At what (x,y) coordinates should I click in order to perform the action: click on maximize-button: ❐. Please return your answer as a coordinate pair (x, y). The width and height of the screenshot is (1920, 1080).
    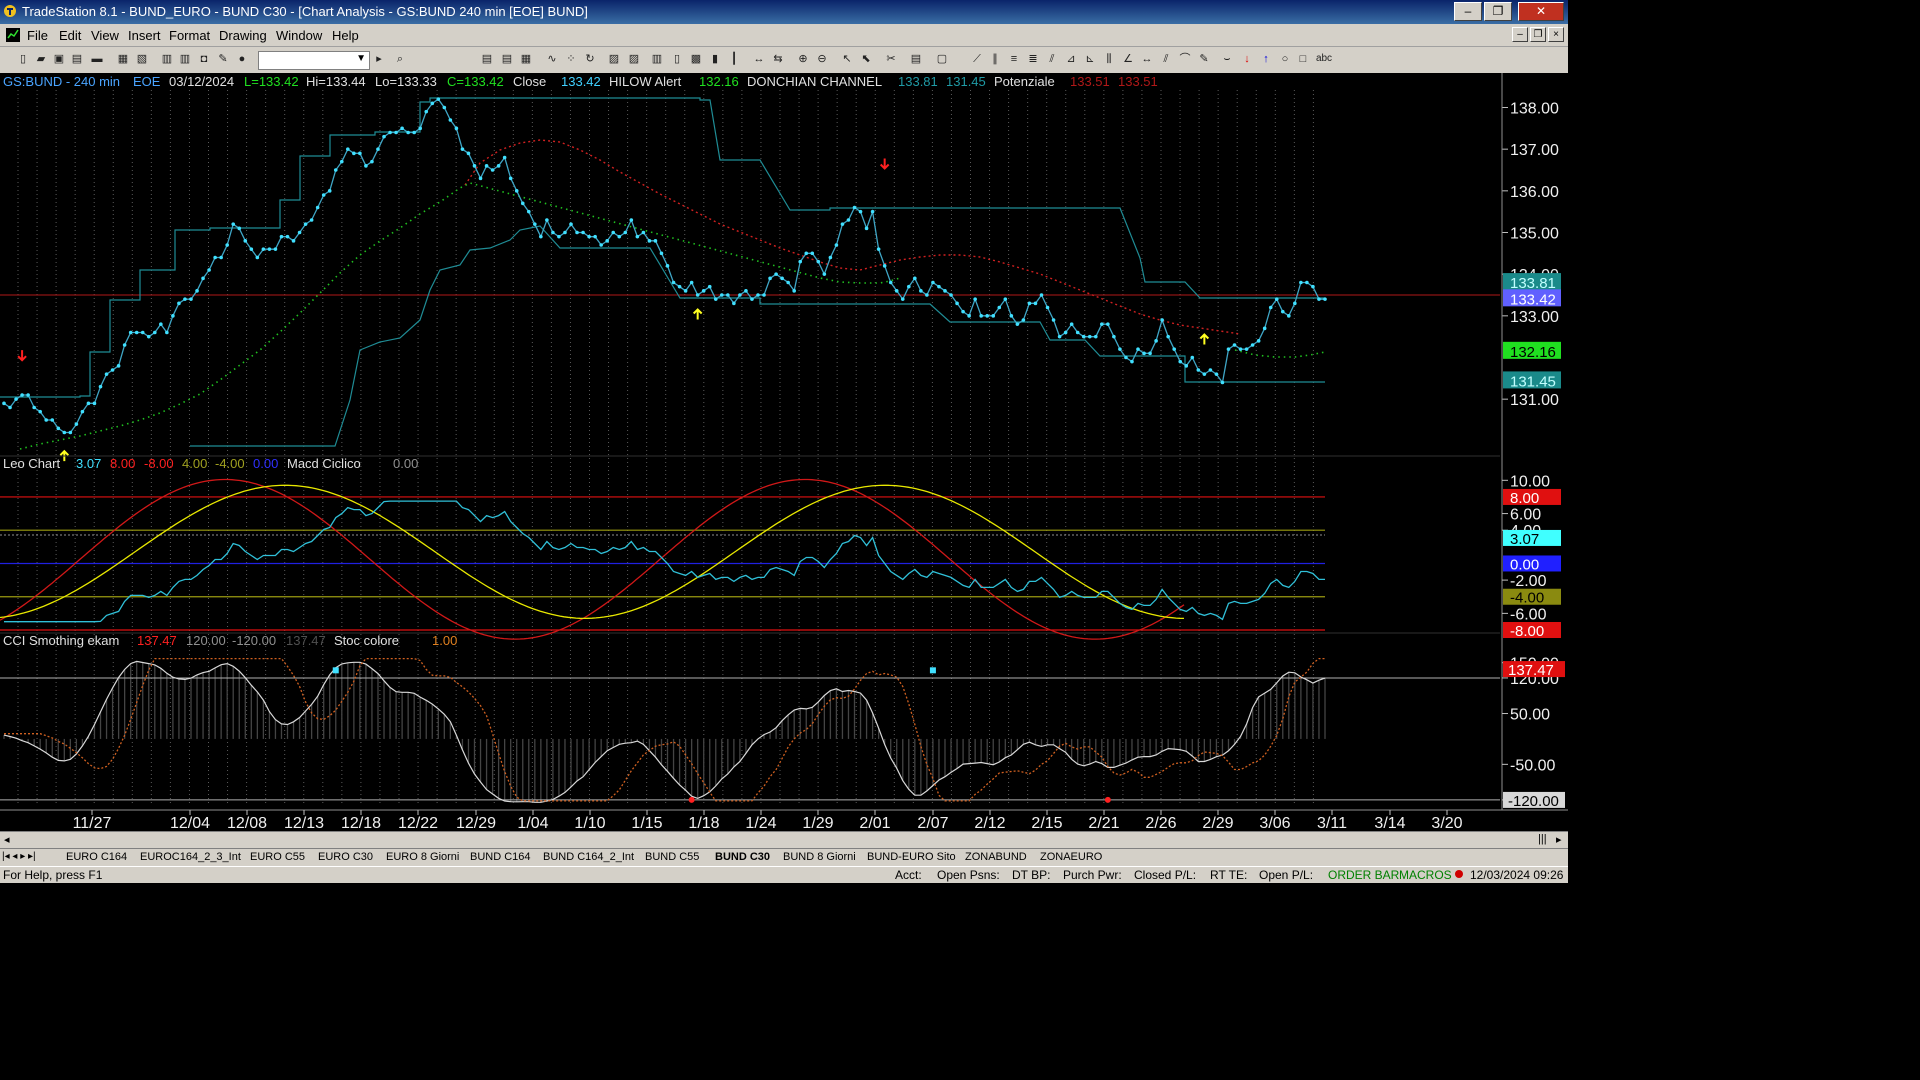
    Looking at the image, I should click on (1498, 11).